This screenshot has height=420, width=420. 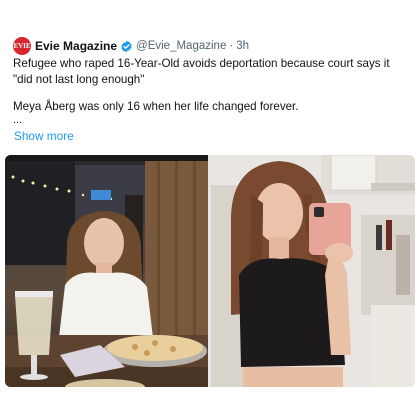 I want to click on author-name: Evie Magazine, so click(x=76, y=46).